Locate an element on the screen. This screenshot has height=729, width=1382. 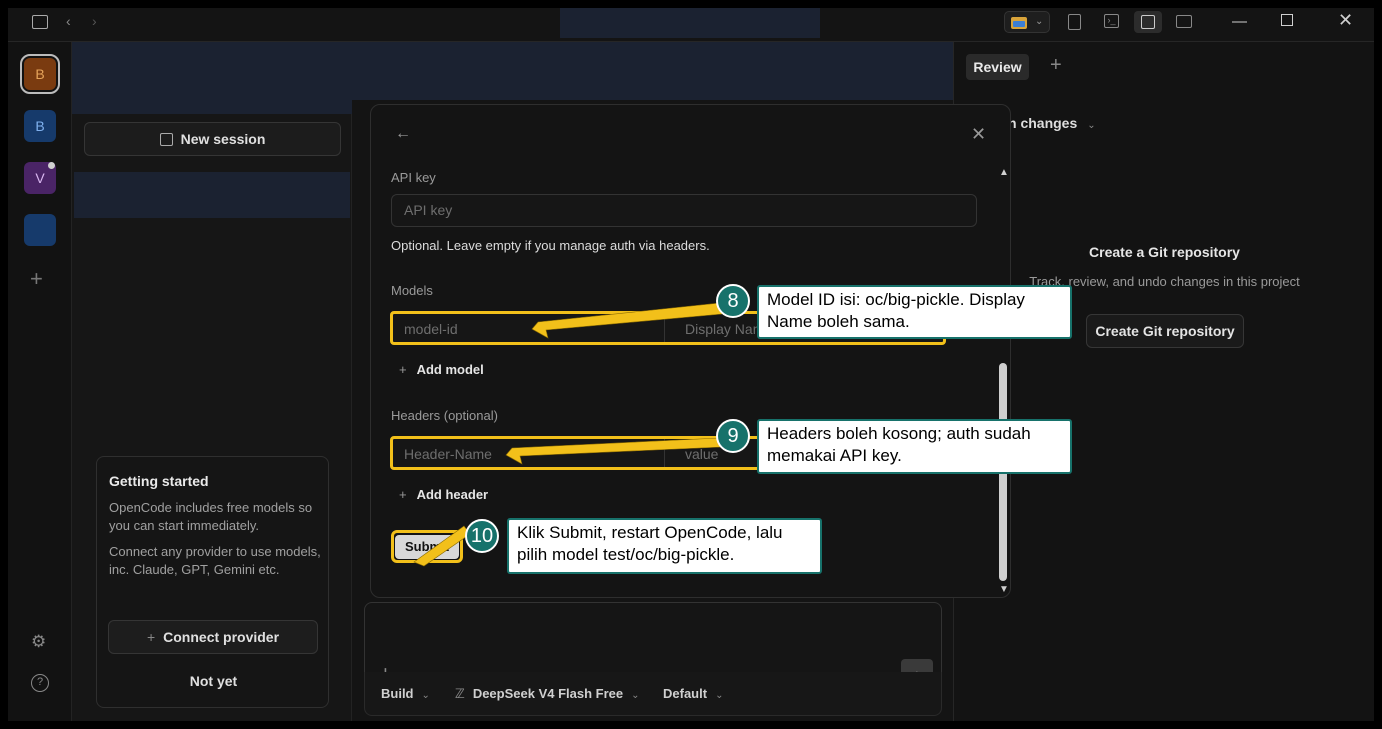
api-key-label: API key is located at coordinates (413, 177).